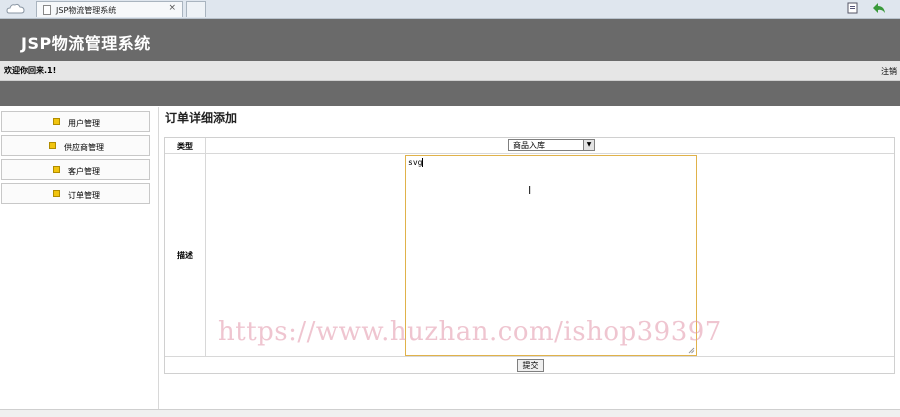  I want to click on resize-grip-icon, so click(691, 350).